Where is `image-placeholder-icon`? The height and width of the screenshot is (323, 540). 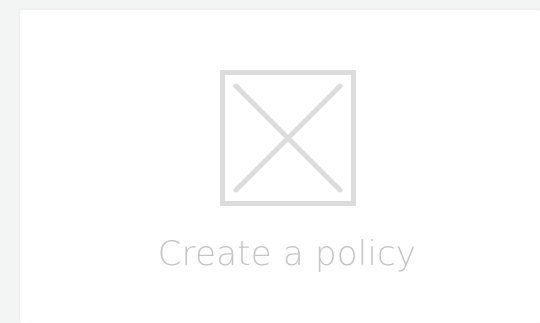
image-placeholder-icon is located at coordinates (288, 138).